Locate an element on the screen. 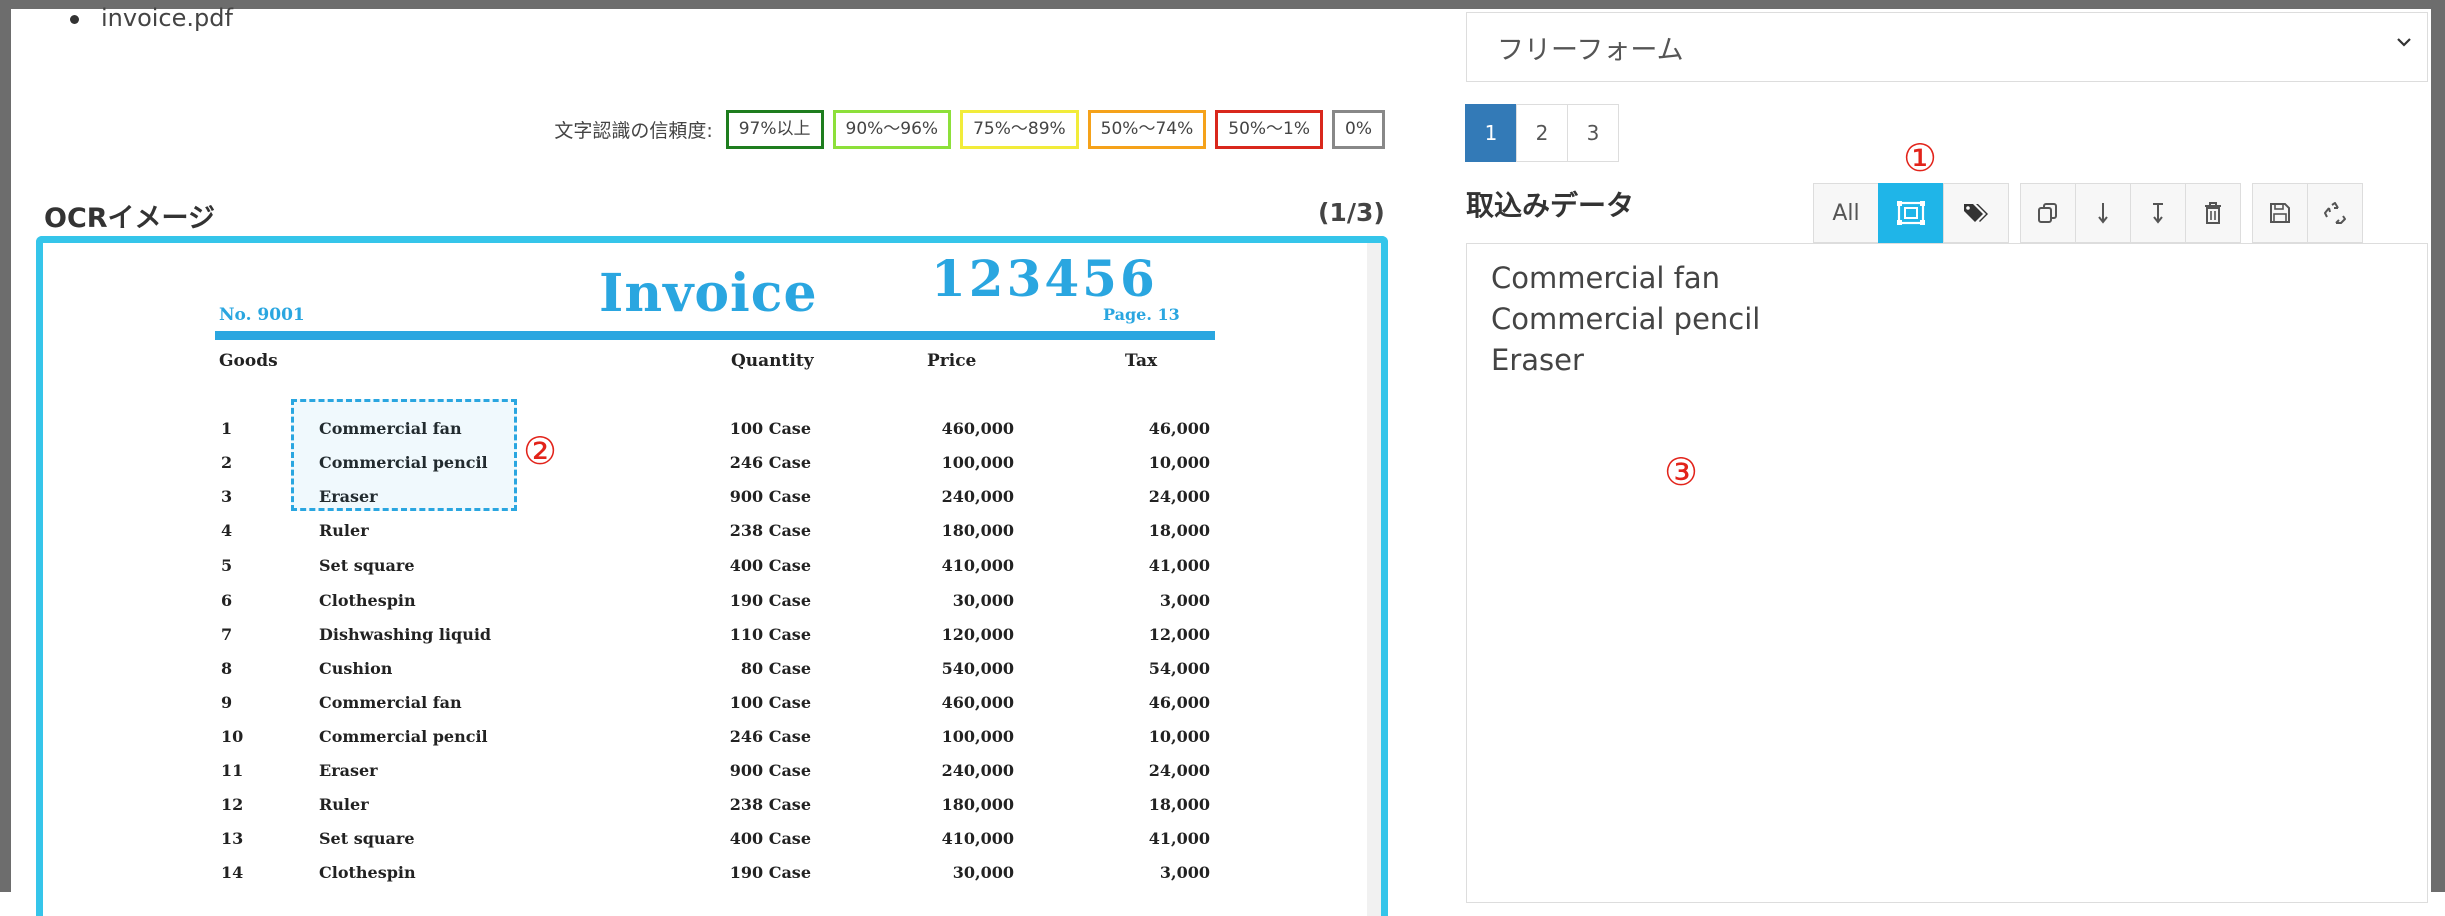 This screenshot has height=916, width=2445. save-button is located at coordinates (2280, 213).